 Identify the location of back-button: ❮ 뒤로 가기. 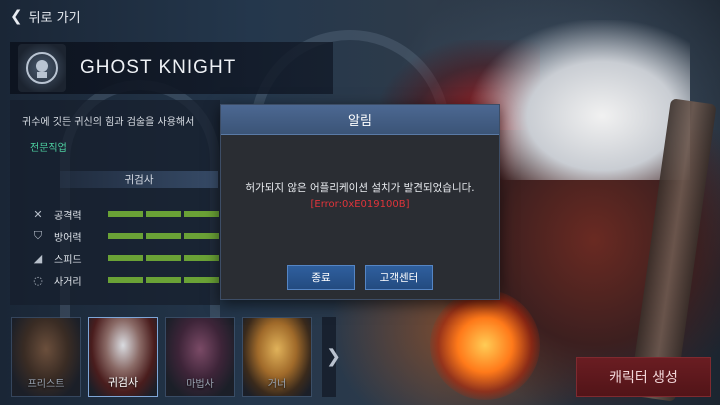
(45, 16).